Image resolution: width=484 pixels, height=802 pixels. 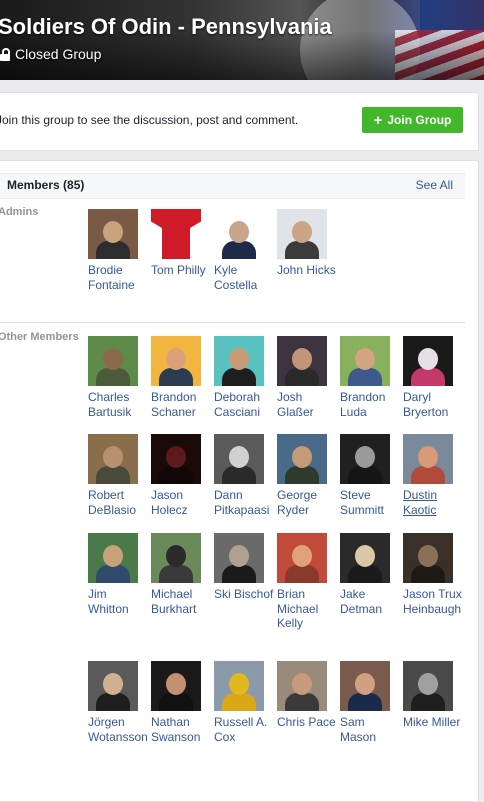 What do you see at coordinates (370, 502) in the screenshot?
I see `member-name: Steve Summitt` at bounding box center [370, 502].